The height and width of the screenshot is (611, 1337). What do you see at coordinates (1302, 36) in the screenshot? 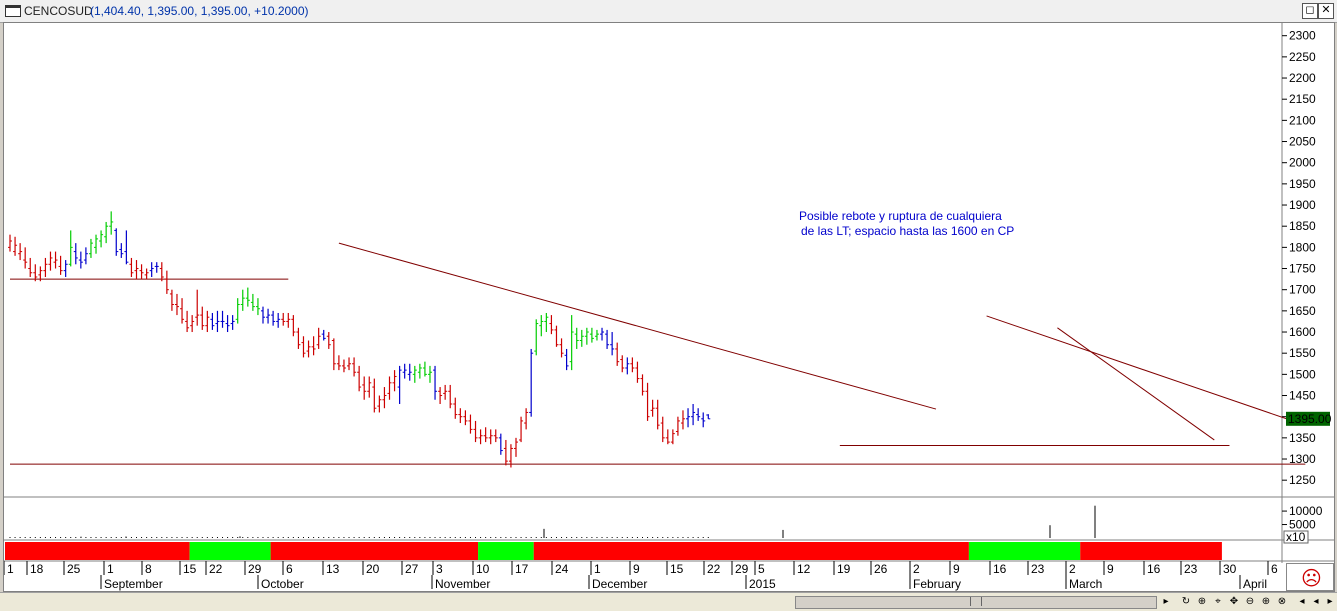
I see `y-tick-label: 2300` at bounding box center [1302, 36].